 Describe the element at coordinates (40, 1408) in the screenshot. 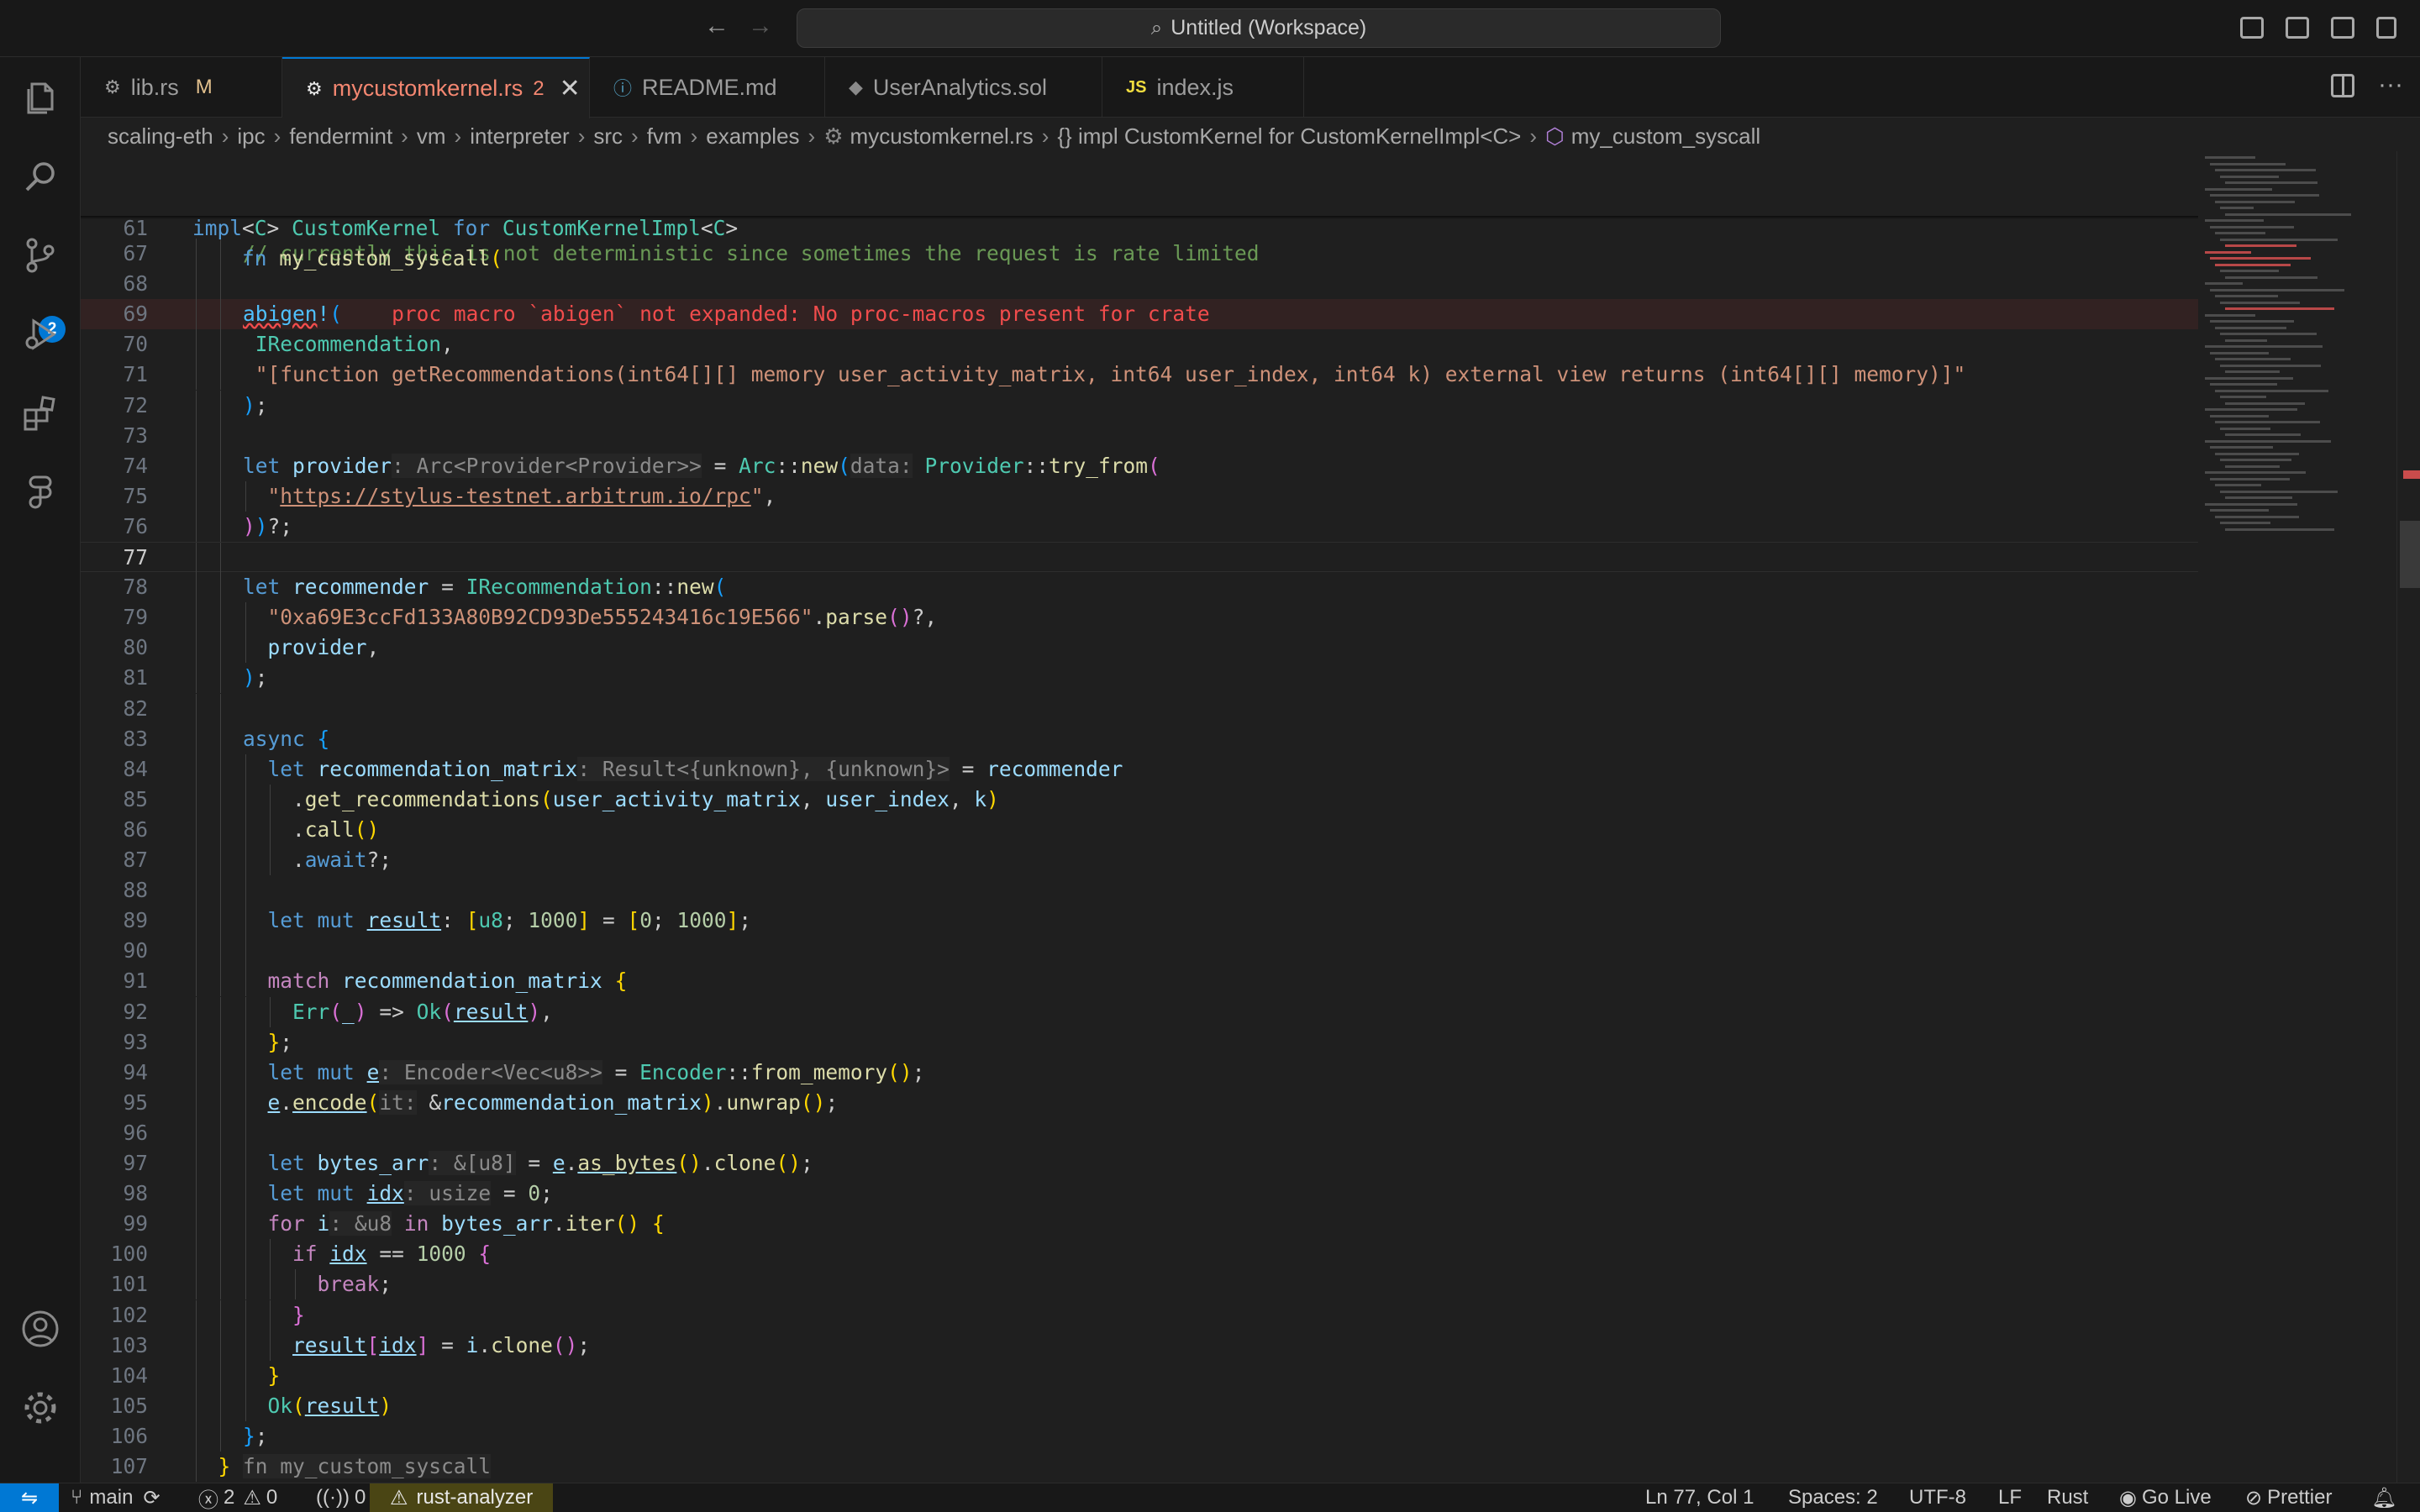

I see `settings-gear-icon` at that location.